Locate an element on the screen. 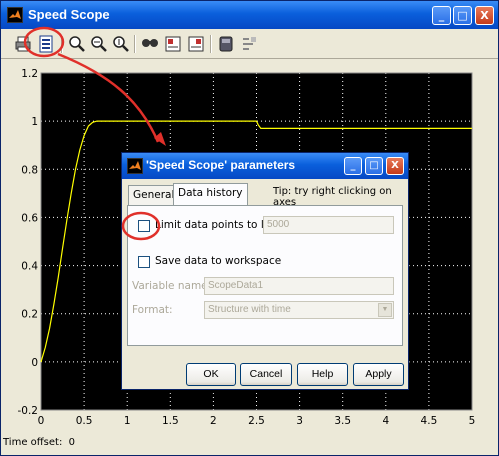  x-tick-label: 0.5 is located at coordinates (84, 421).